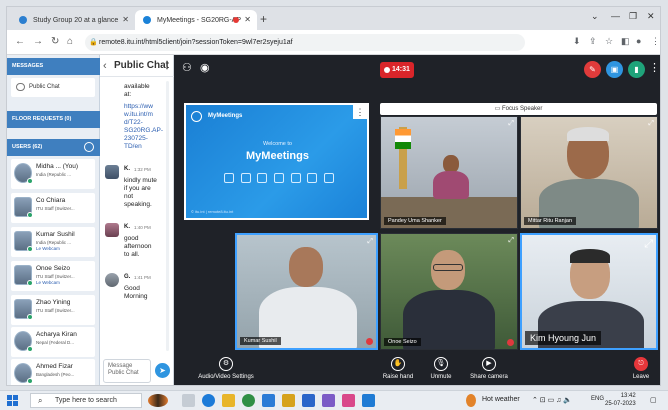 This screenshot has width=668, height=410. Describe the element at coordinates (655, 41) in the screenshot. I see `menu-icon: ⋮` at that location.